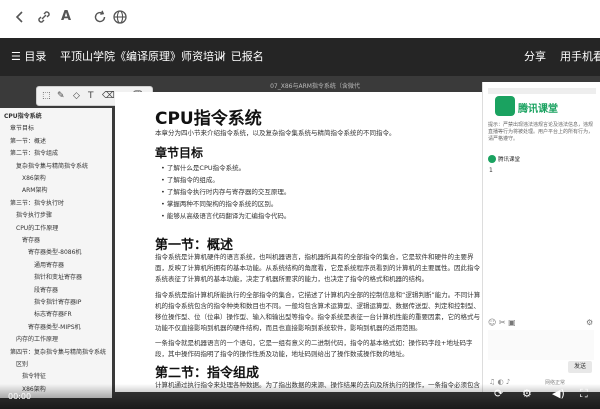  What do you see at coordinates (580, 57) in the screenshot?
I see `mobile-view-button: 用手机看` at bounding box center [580, 57].